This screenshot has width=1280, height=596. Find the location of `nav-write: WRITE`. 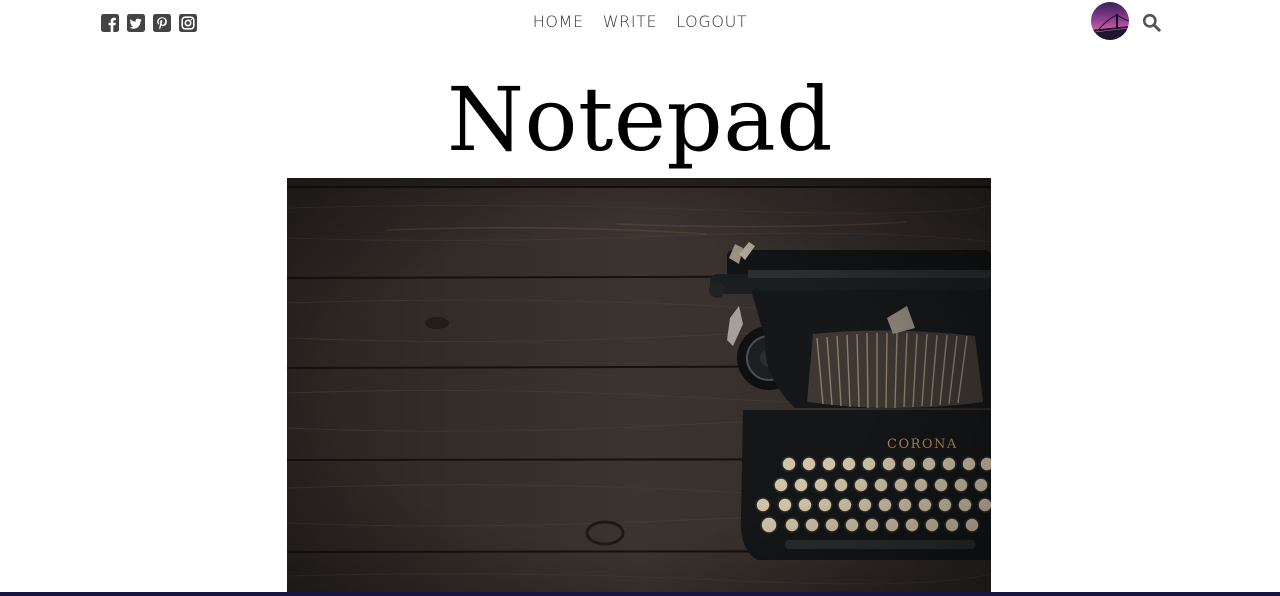

nav-write: WRITE is located at coordinates (630, 22).